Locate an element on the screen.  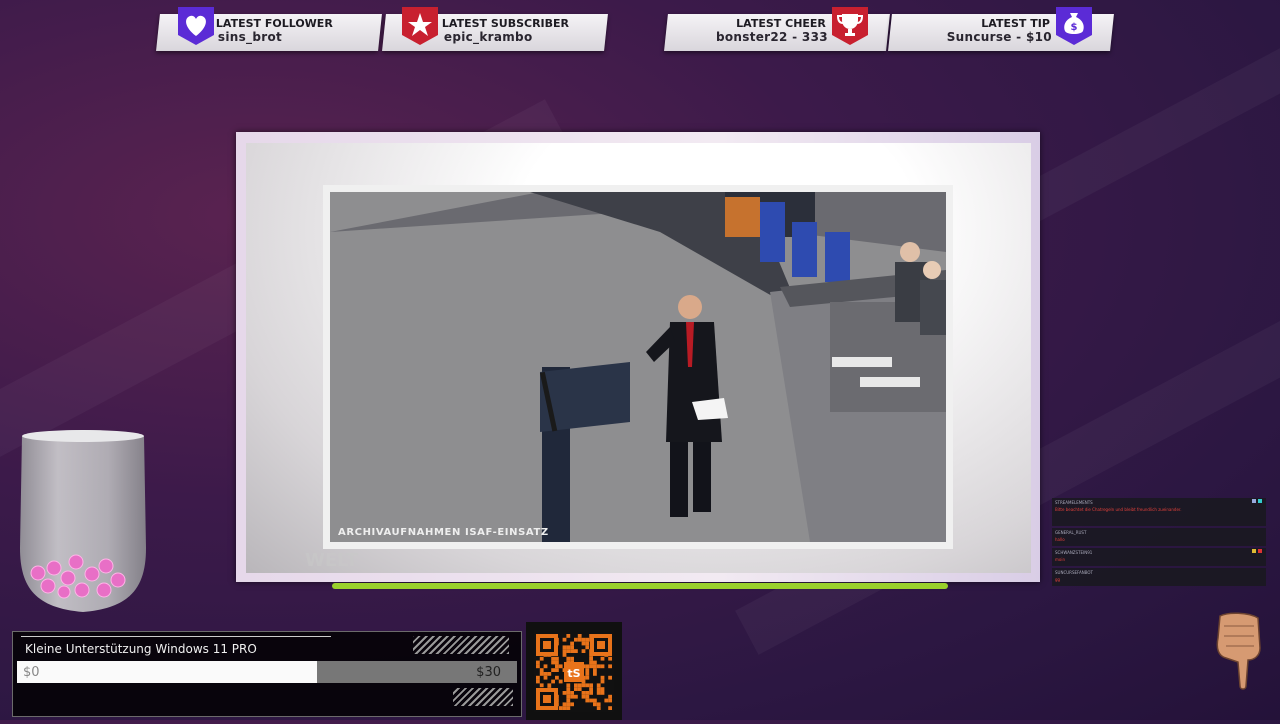
money-bag-icon: $ is located at coordinates (1074, 26).